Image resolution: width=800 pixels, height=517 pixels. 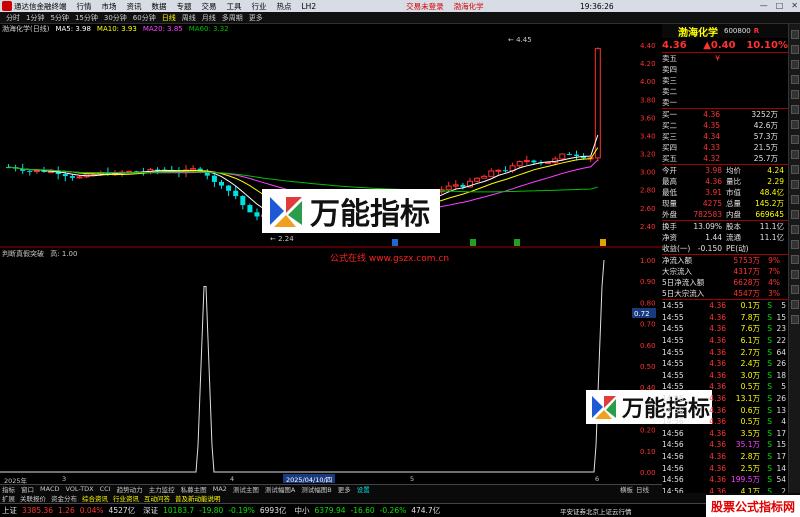 What do you see at coordinates (59, 18) in the screenshot?
I see `period-5min: 5分钟` at bounding box center [59, 18].